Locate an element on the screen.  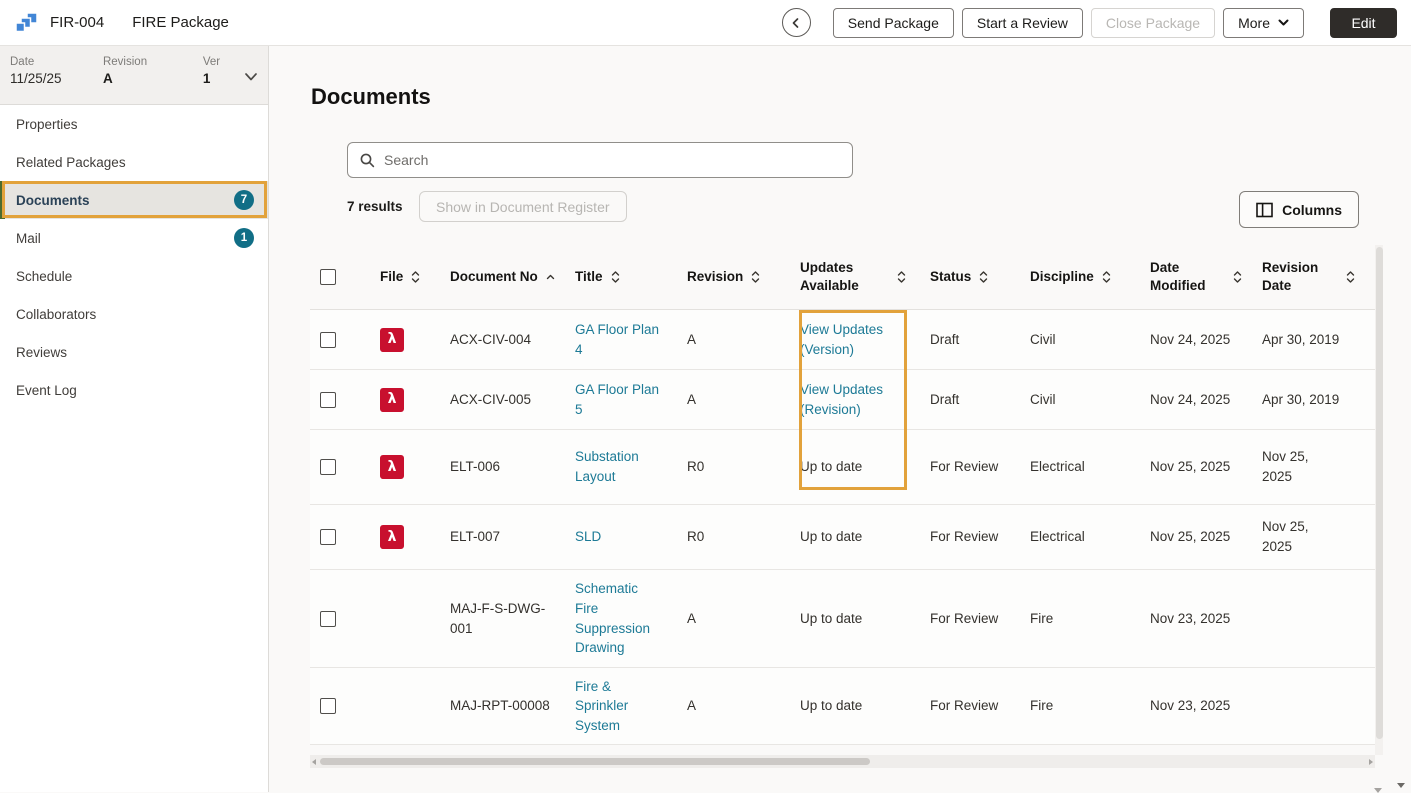
revision-date-cell: Apr 30, 2019 is located at coordinates (1301, 339).